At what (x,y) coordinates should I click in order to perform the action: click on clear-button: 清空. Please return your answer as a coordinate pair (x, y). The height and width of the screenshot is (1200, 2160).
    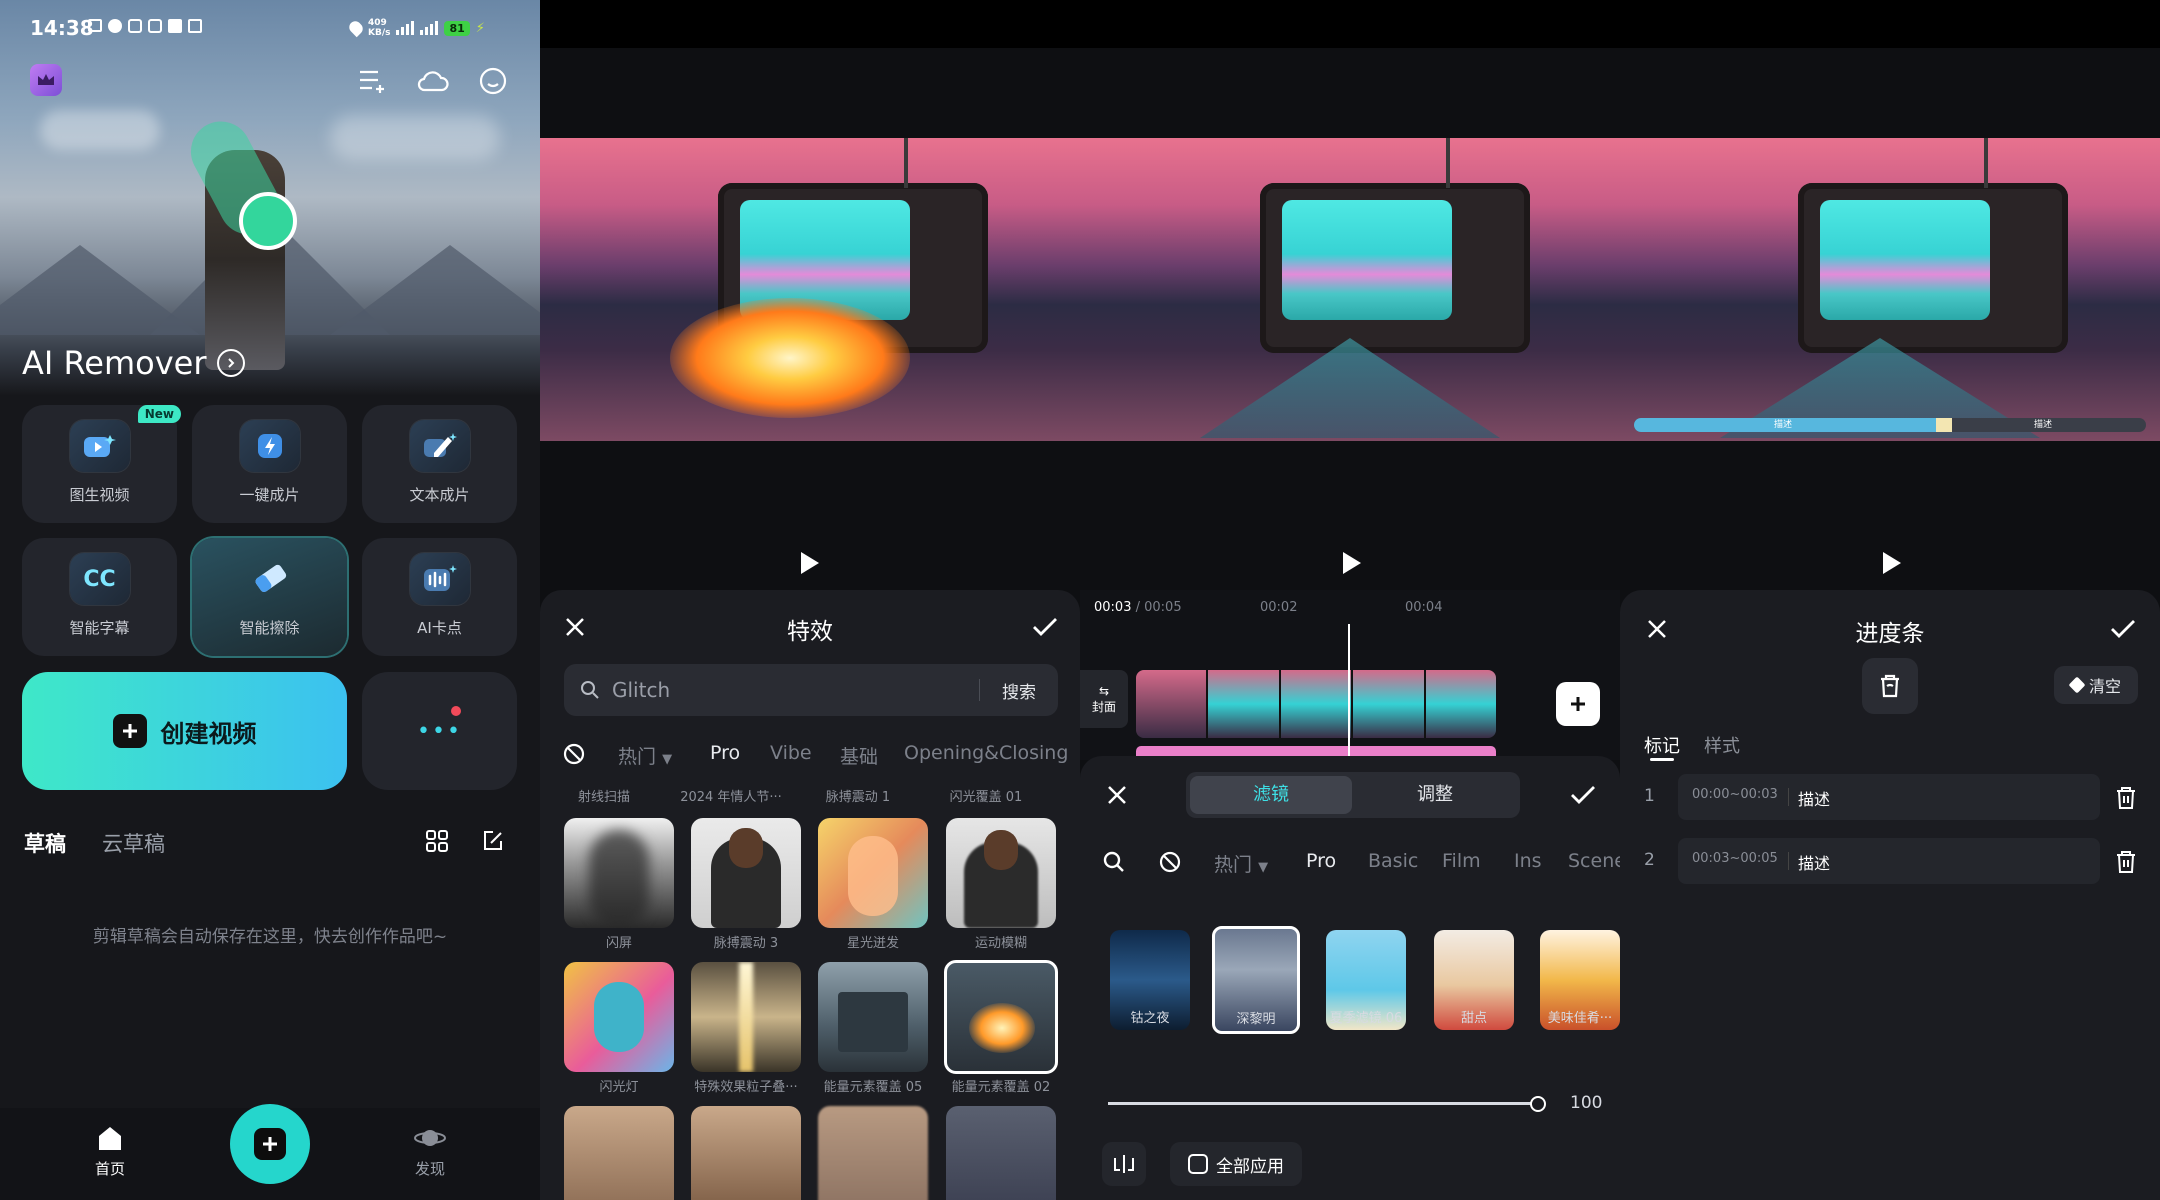
    Looking at the image, I should click on (2096, 685).